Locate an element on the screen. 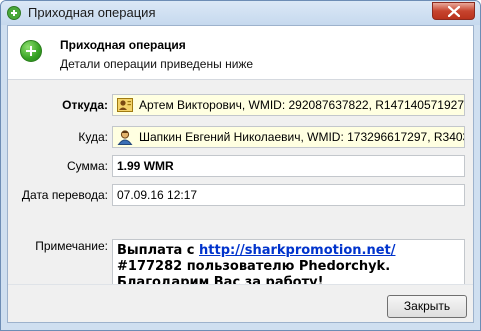 The height and width of the screenshot is (331, 481). to-label: Куда: is located at coordinates (93, 137).